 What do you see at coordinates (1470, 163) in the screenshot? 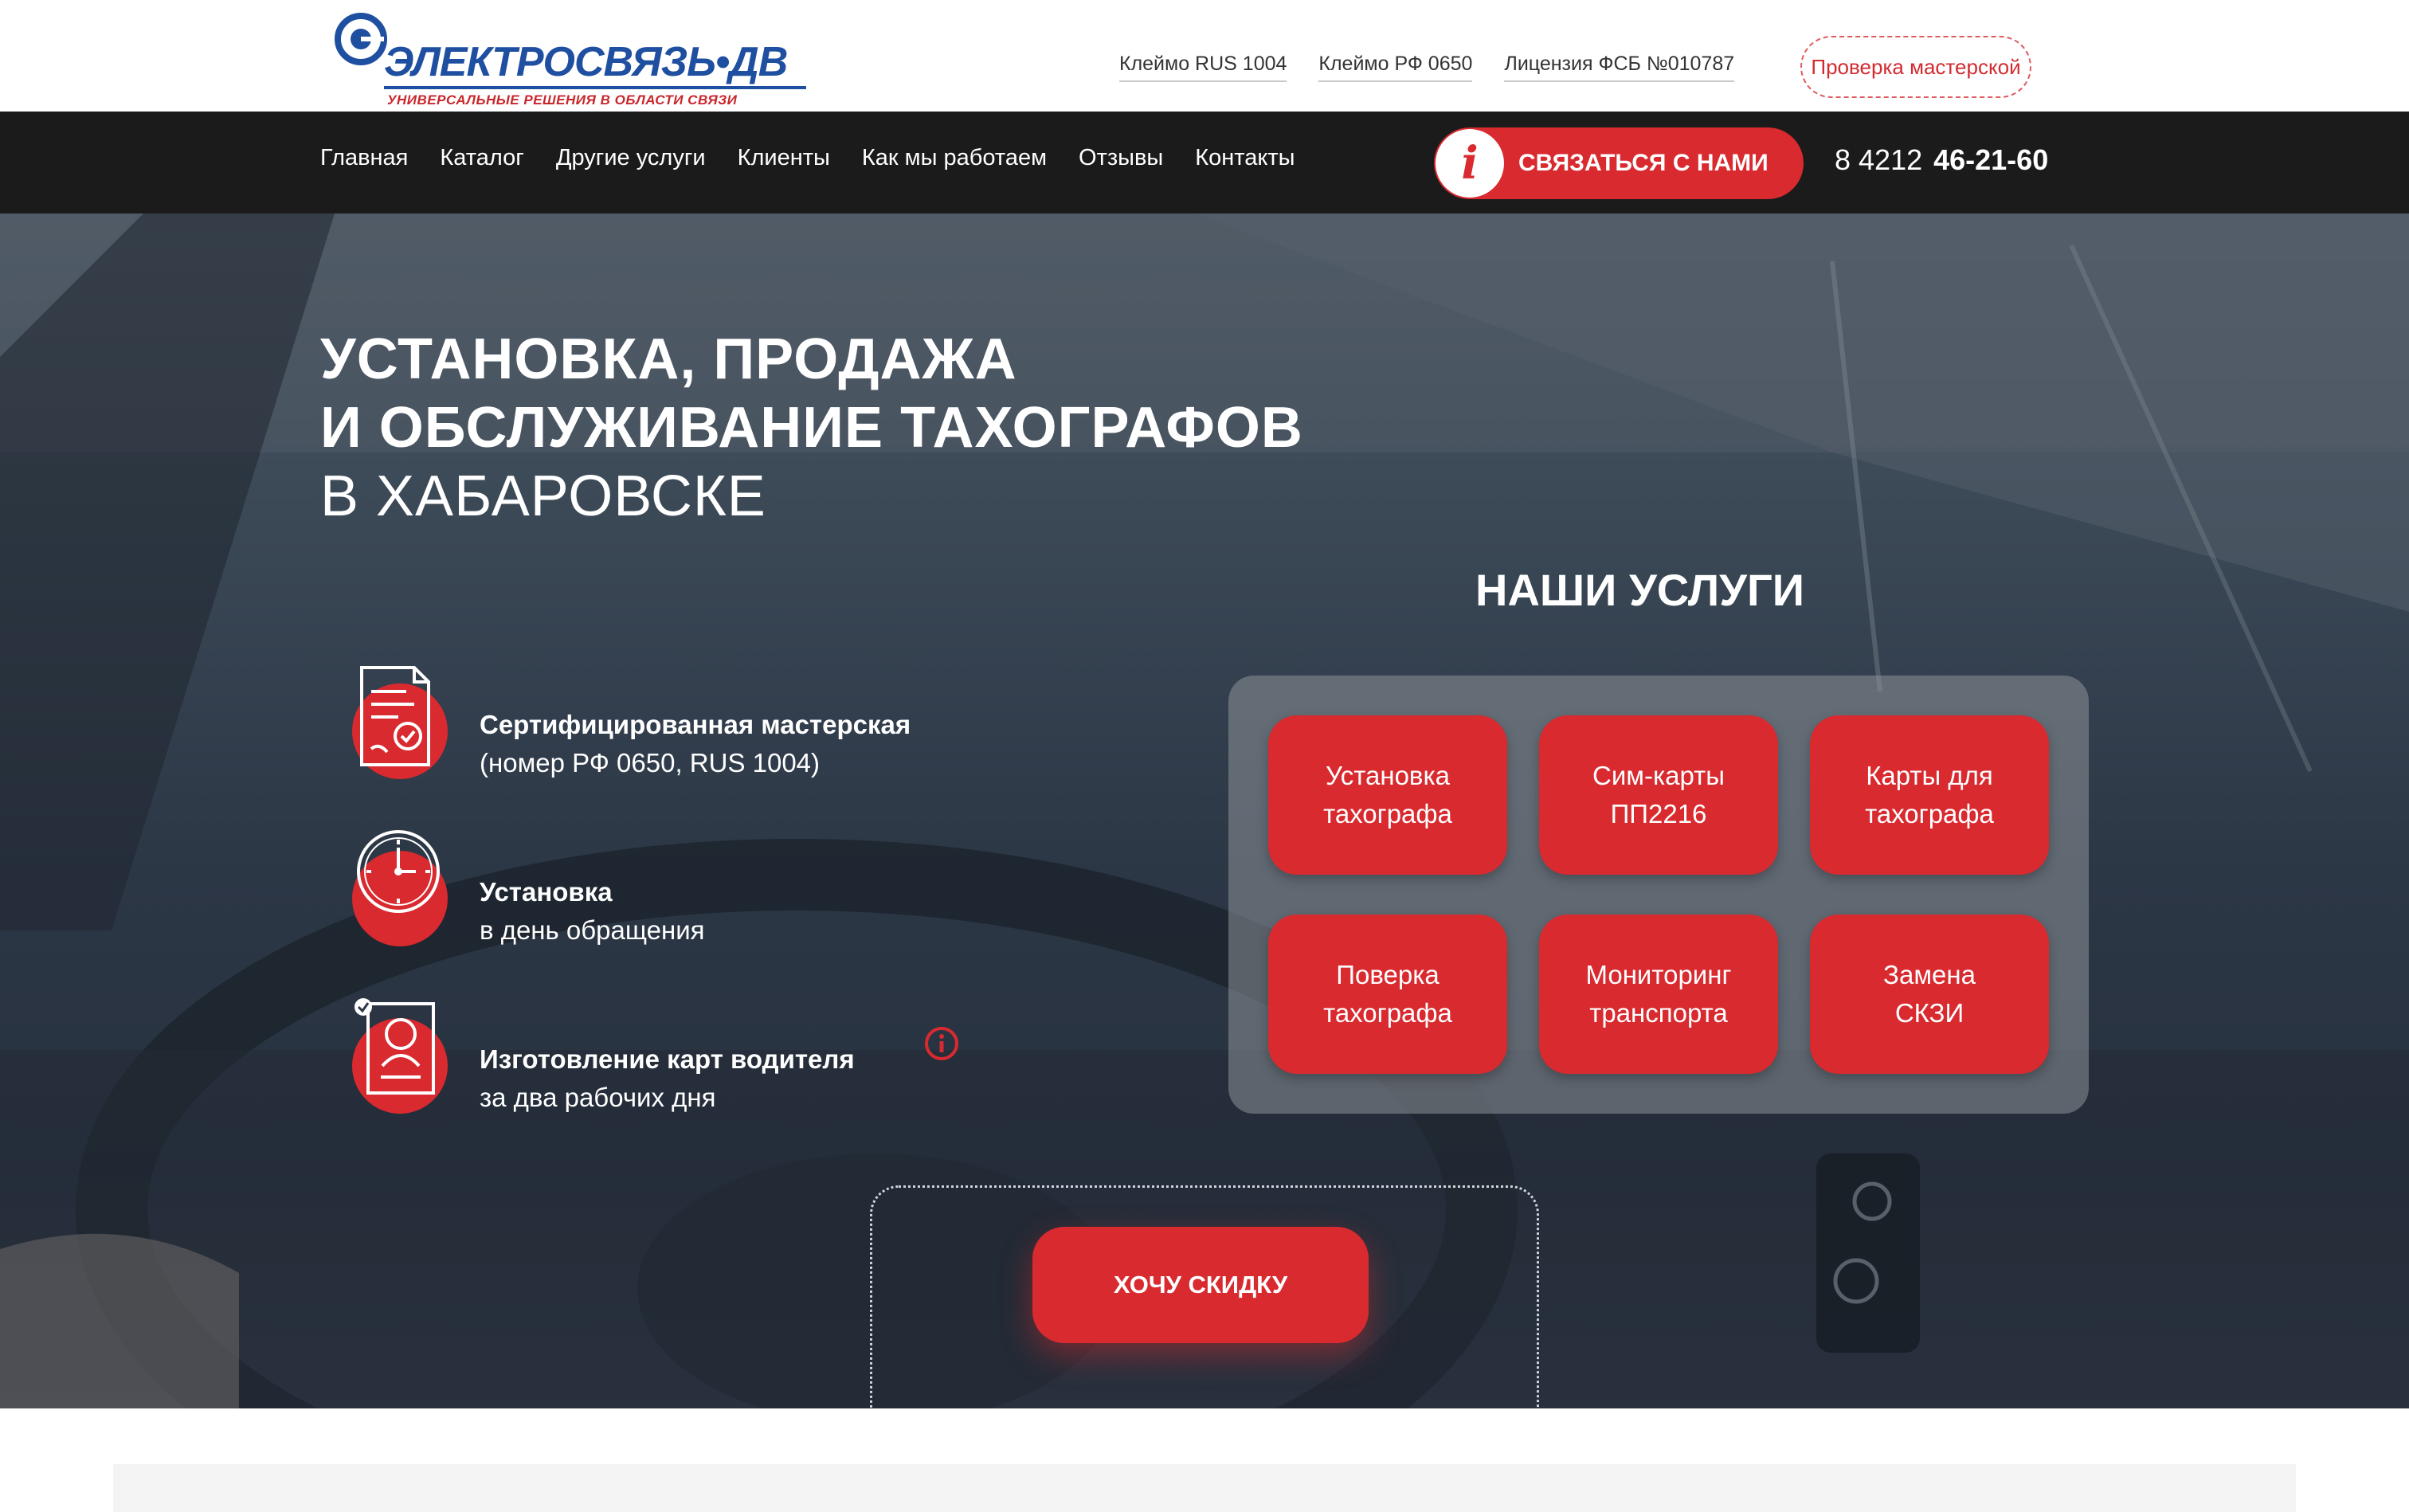
I see `info-icon: i` at bounding box center [1470, 163].